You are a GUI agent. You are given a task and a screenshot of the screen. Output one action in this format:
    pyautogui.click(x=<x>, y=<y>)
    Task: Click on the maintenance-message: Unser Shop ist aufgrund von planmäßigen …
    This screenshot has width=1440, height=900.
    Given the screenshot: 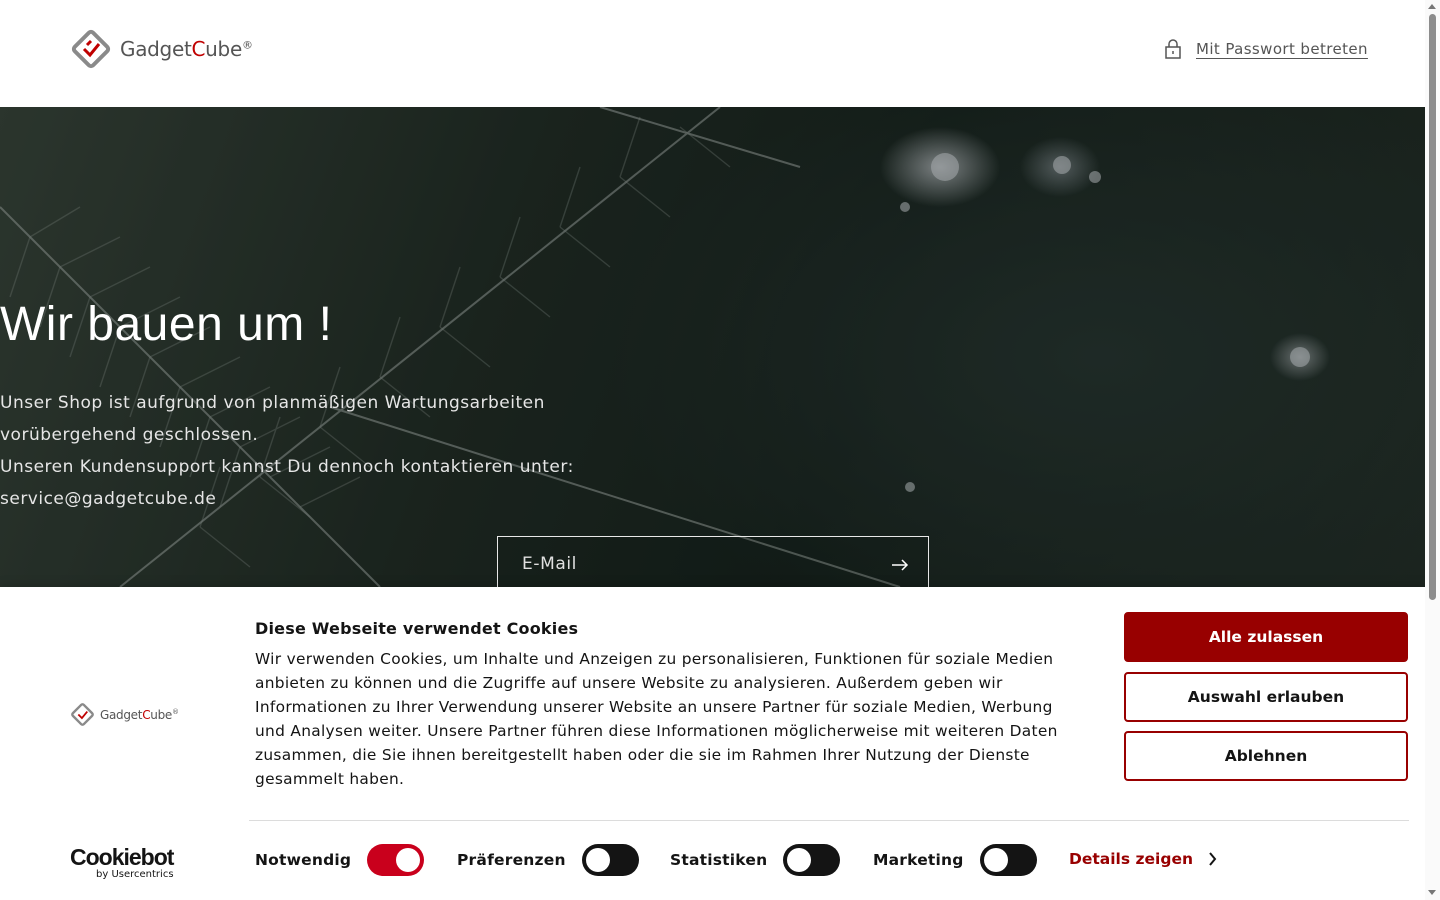 What is the action you would take?
    pyautogui.click(x=712, y=451)
    